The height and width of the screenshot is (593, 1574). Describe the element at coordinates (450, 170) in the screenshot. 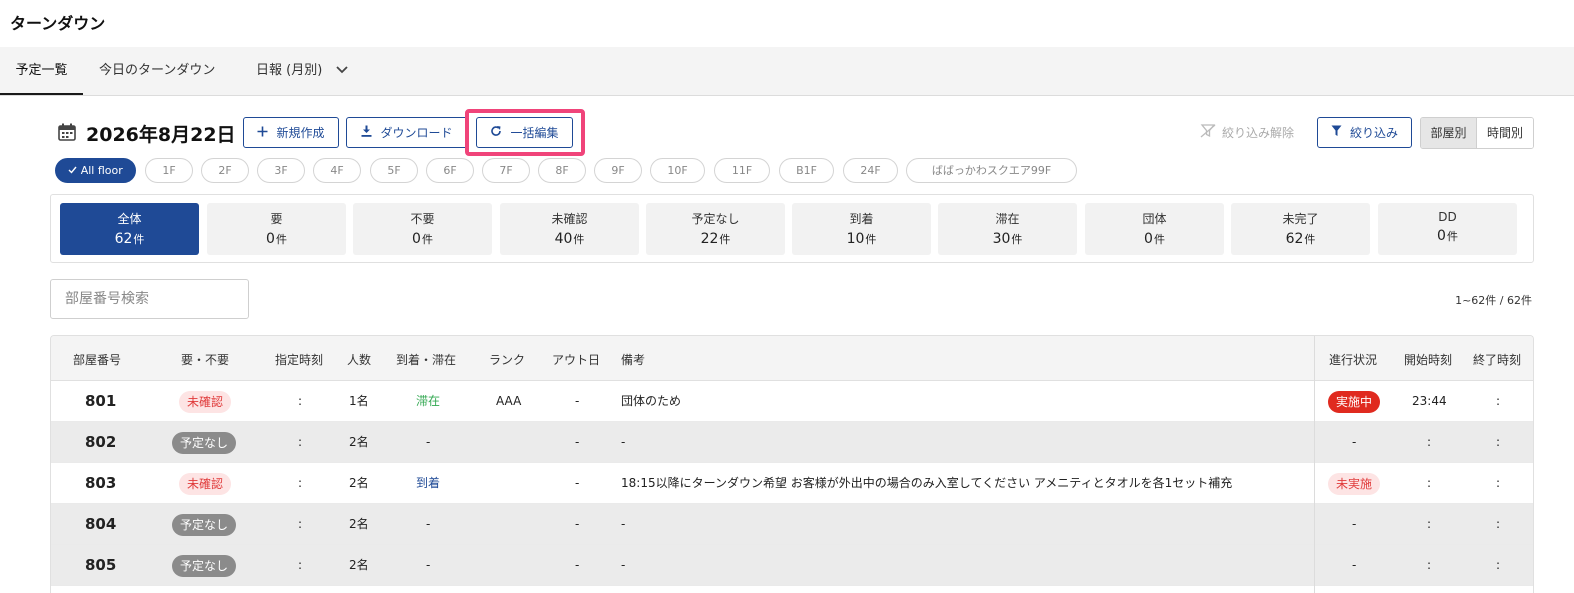

I see `floor-chip: 6F` at that location.